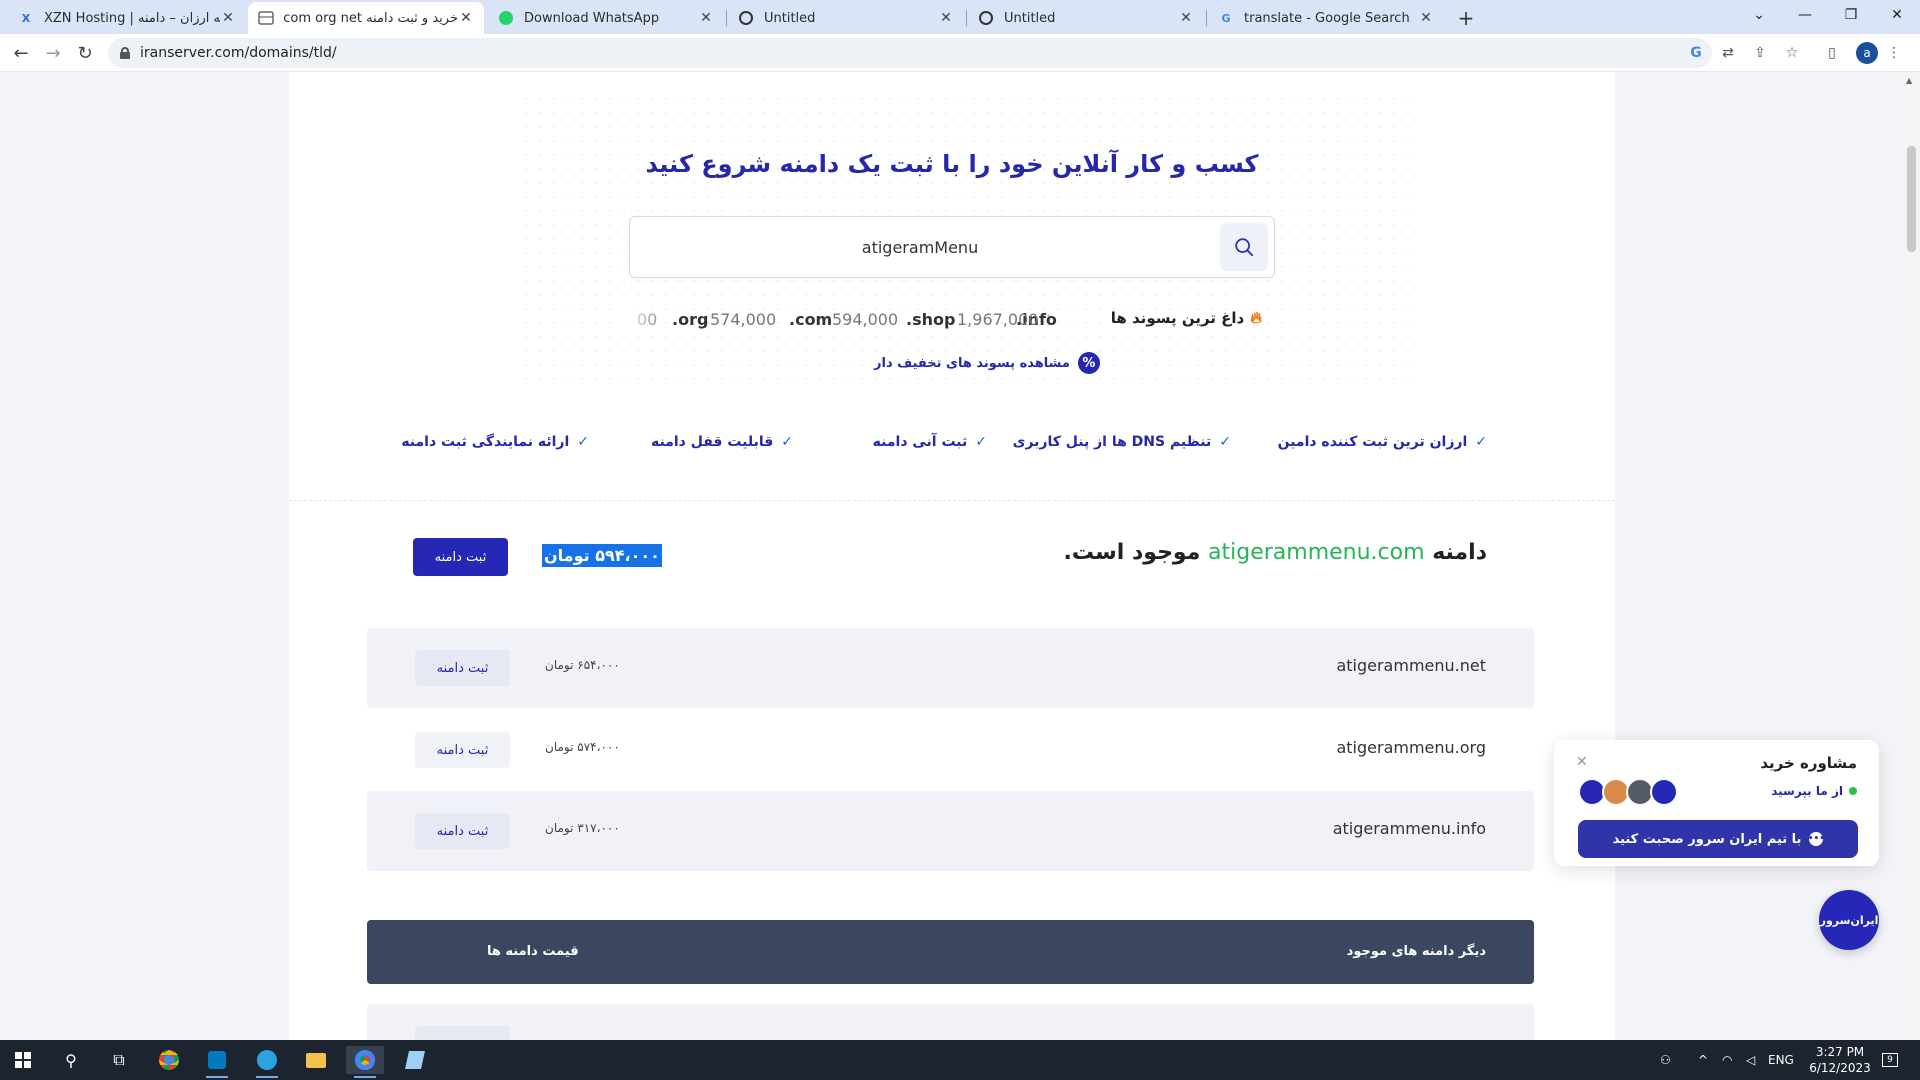 The image size is (1920, 1080). I want to click on carousel-fade, so click(644, 317).